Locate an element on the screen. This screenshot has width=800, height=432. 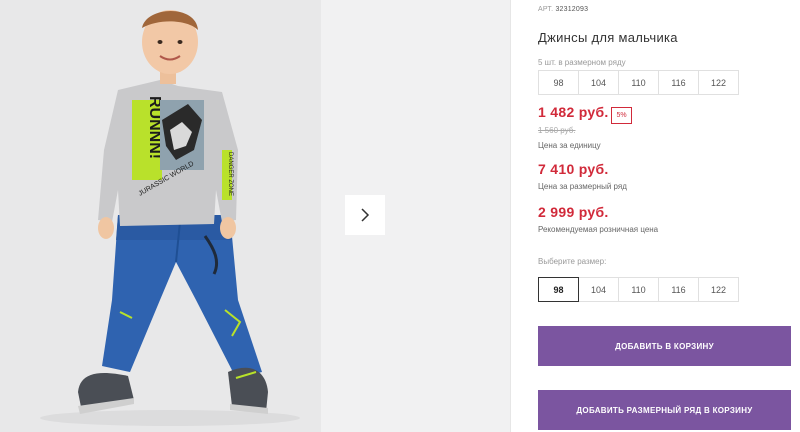
next-image-button is located at coordinates (365, 215).